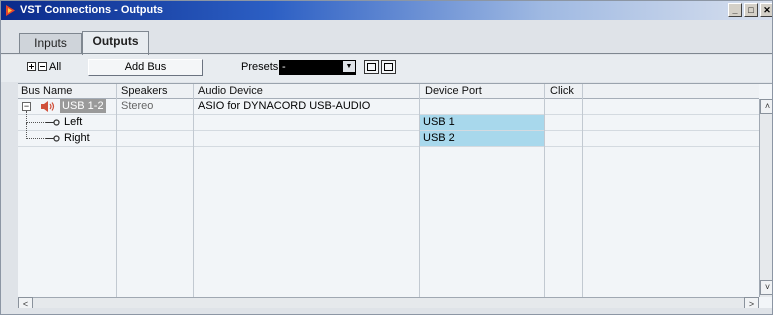  Describe the element at coordinates (115, 43) in the screenshot. I see `tab-outputs: Outputs` at that location.